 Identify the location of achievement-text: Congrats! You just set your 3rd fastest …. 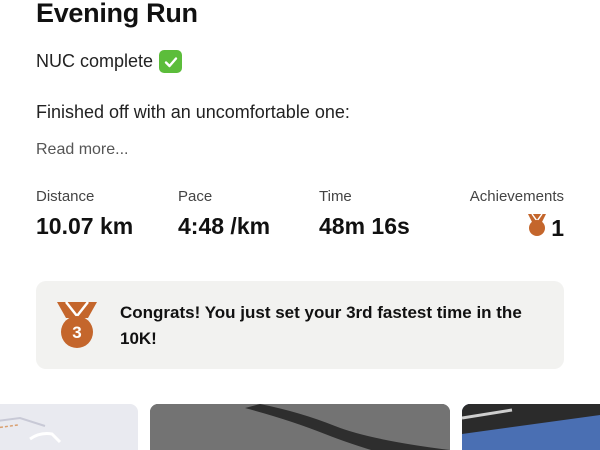
(321, 325).